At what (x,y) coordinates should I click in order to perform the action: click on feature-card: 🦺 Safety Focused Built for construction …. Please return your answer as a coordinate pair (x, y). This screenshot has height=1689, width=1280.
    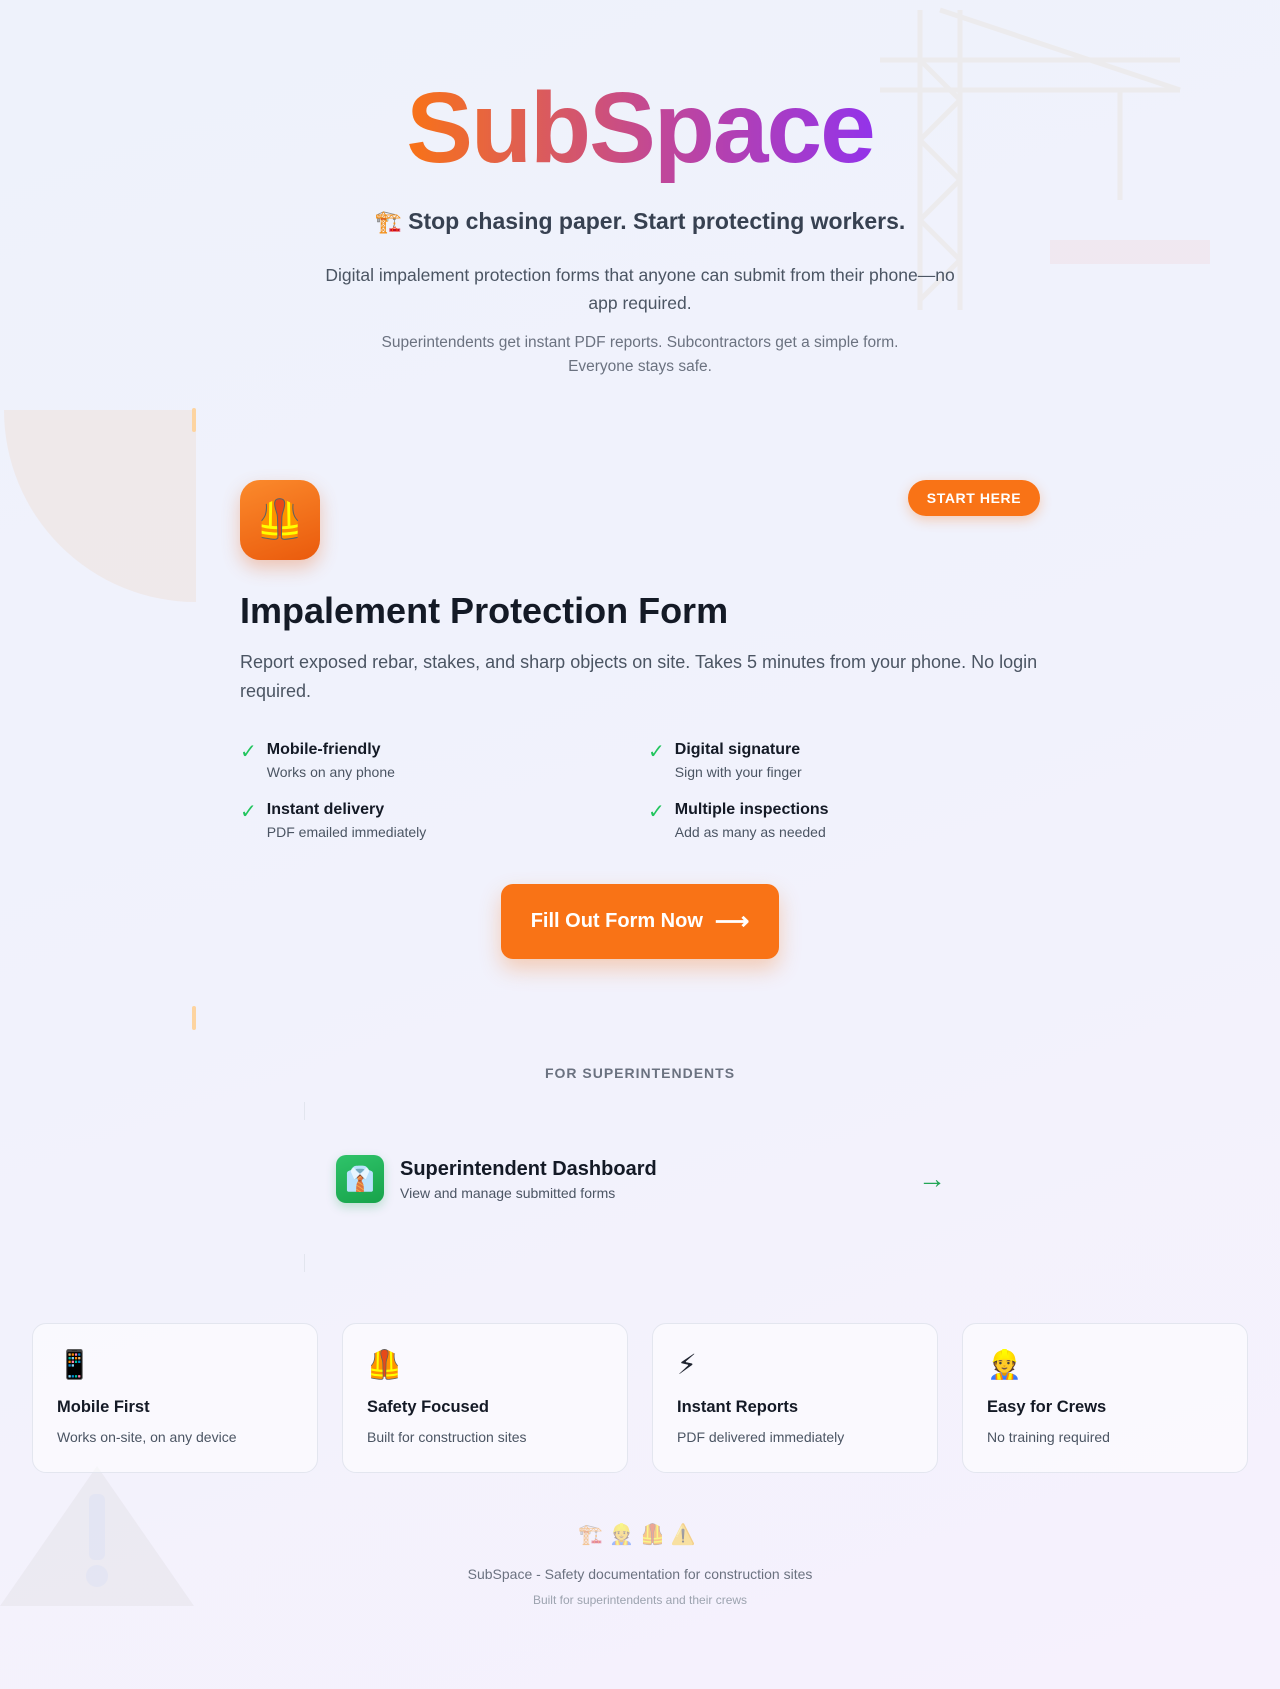
    Looking at the image, I should click on (485, 1398).